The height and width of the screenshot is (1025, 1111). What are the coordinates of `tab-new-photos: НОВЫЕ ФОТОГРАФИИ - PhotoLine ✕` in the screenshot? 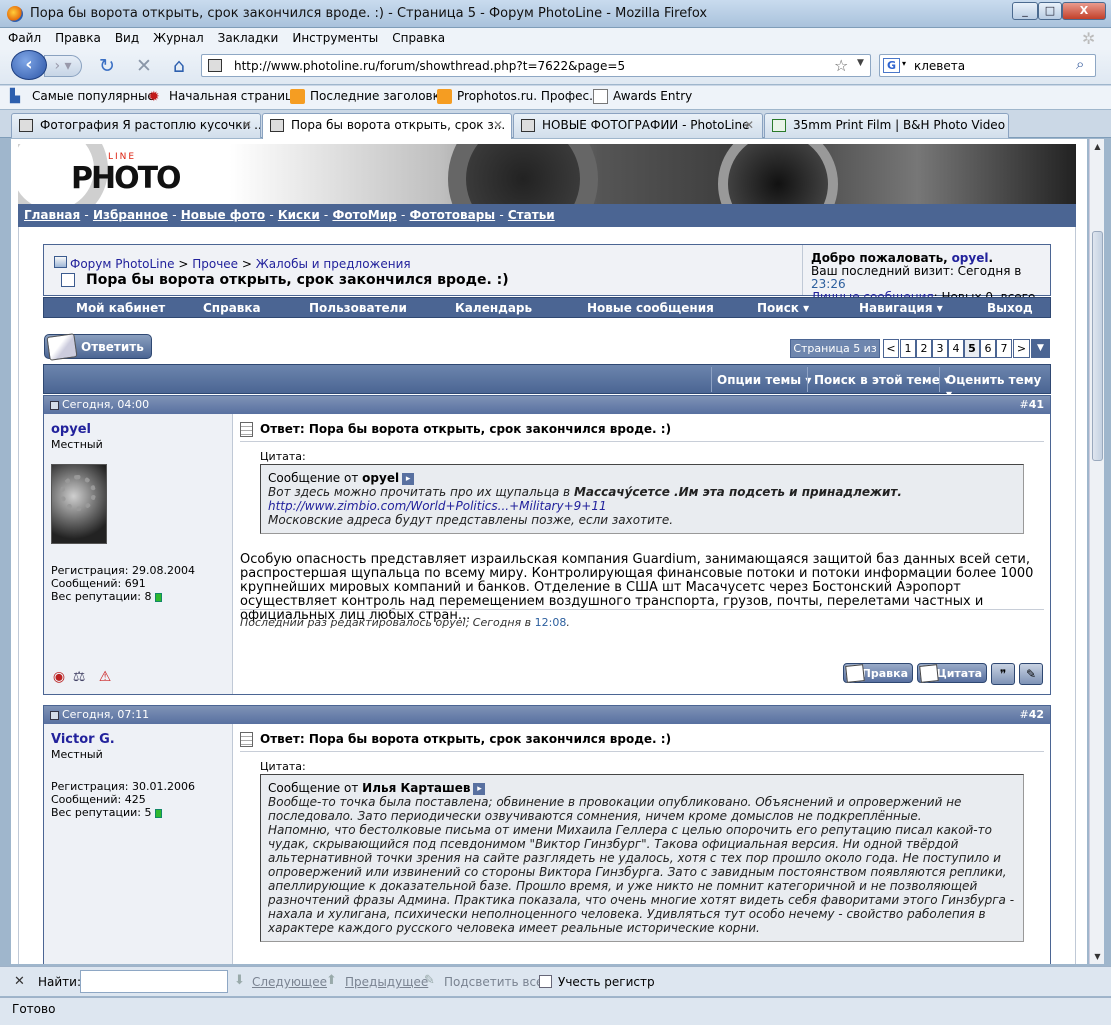 It's located at (638, 125).